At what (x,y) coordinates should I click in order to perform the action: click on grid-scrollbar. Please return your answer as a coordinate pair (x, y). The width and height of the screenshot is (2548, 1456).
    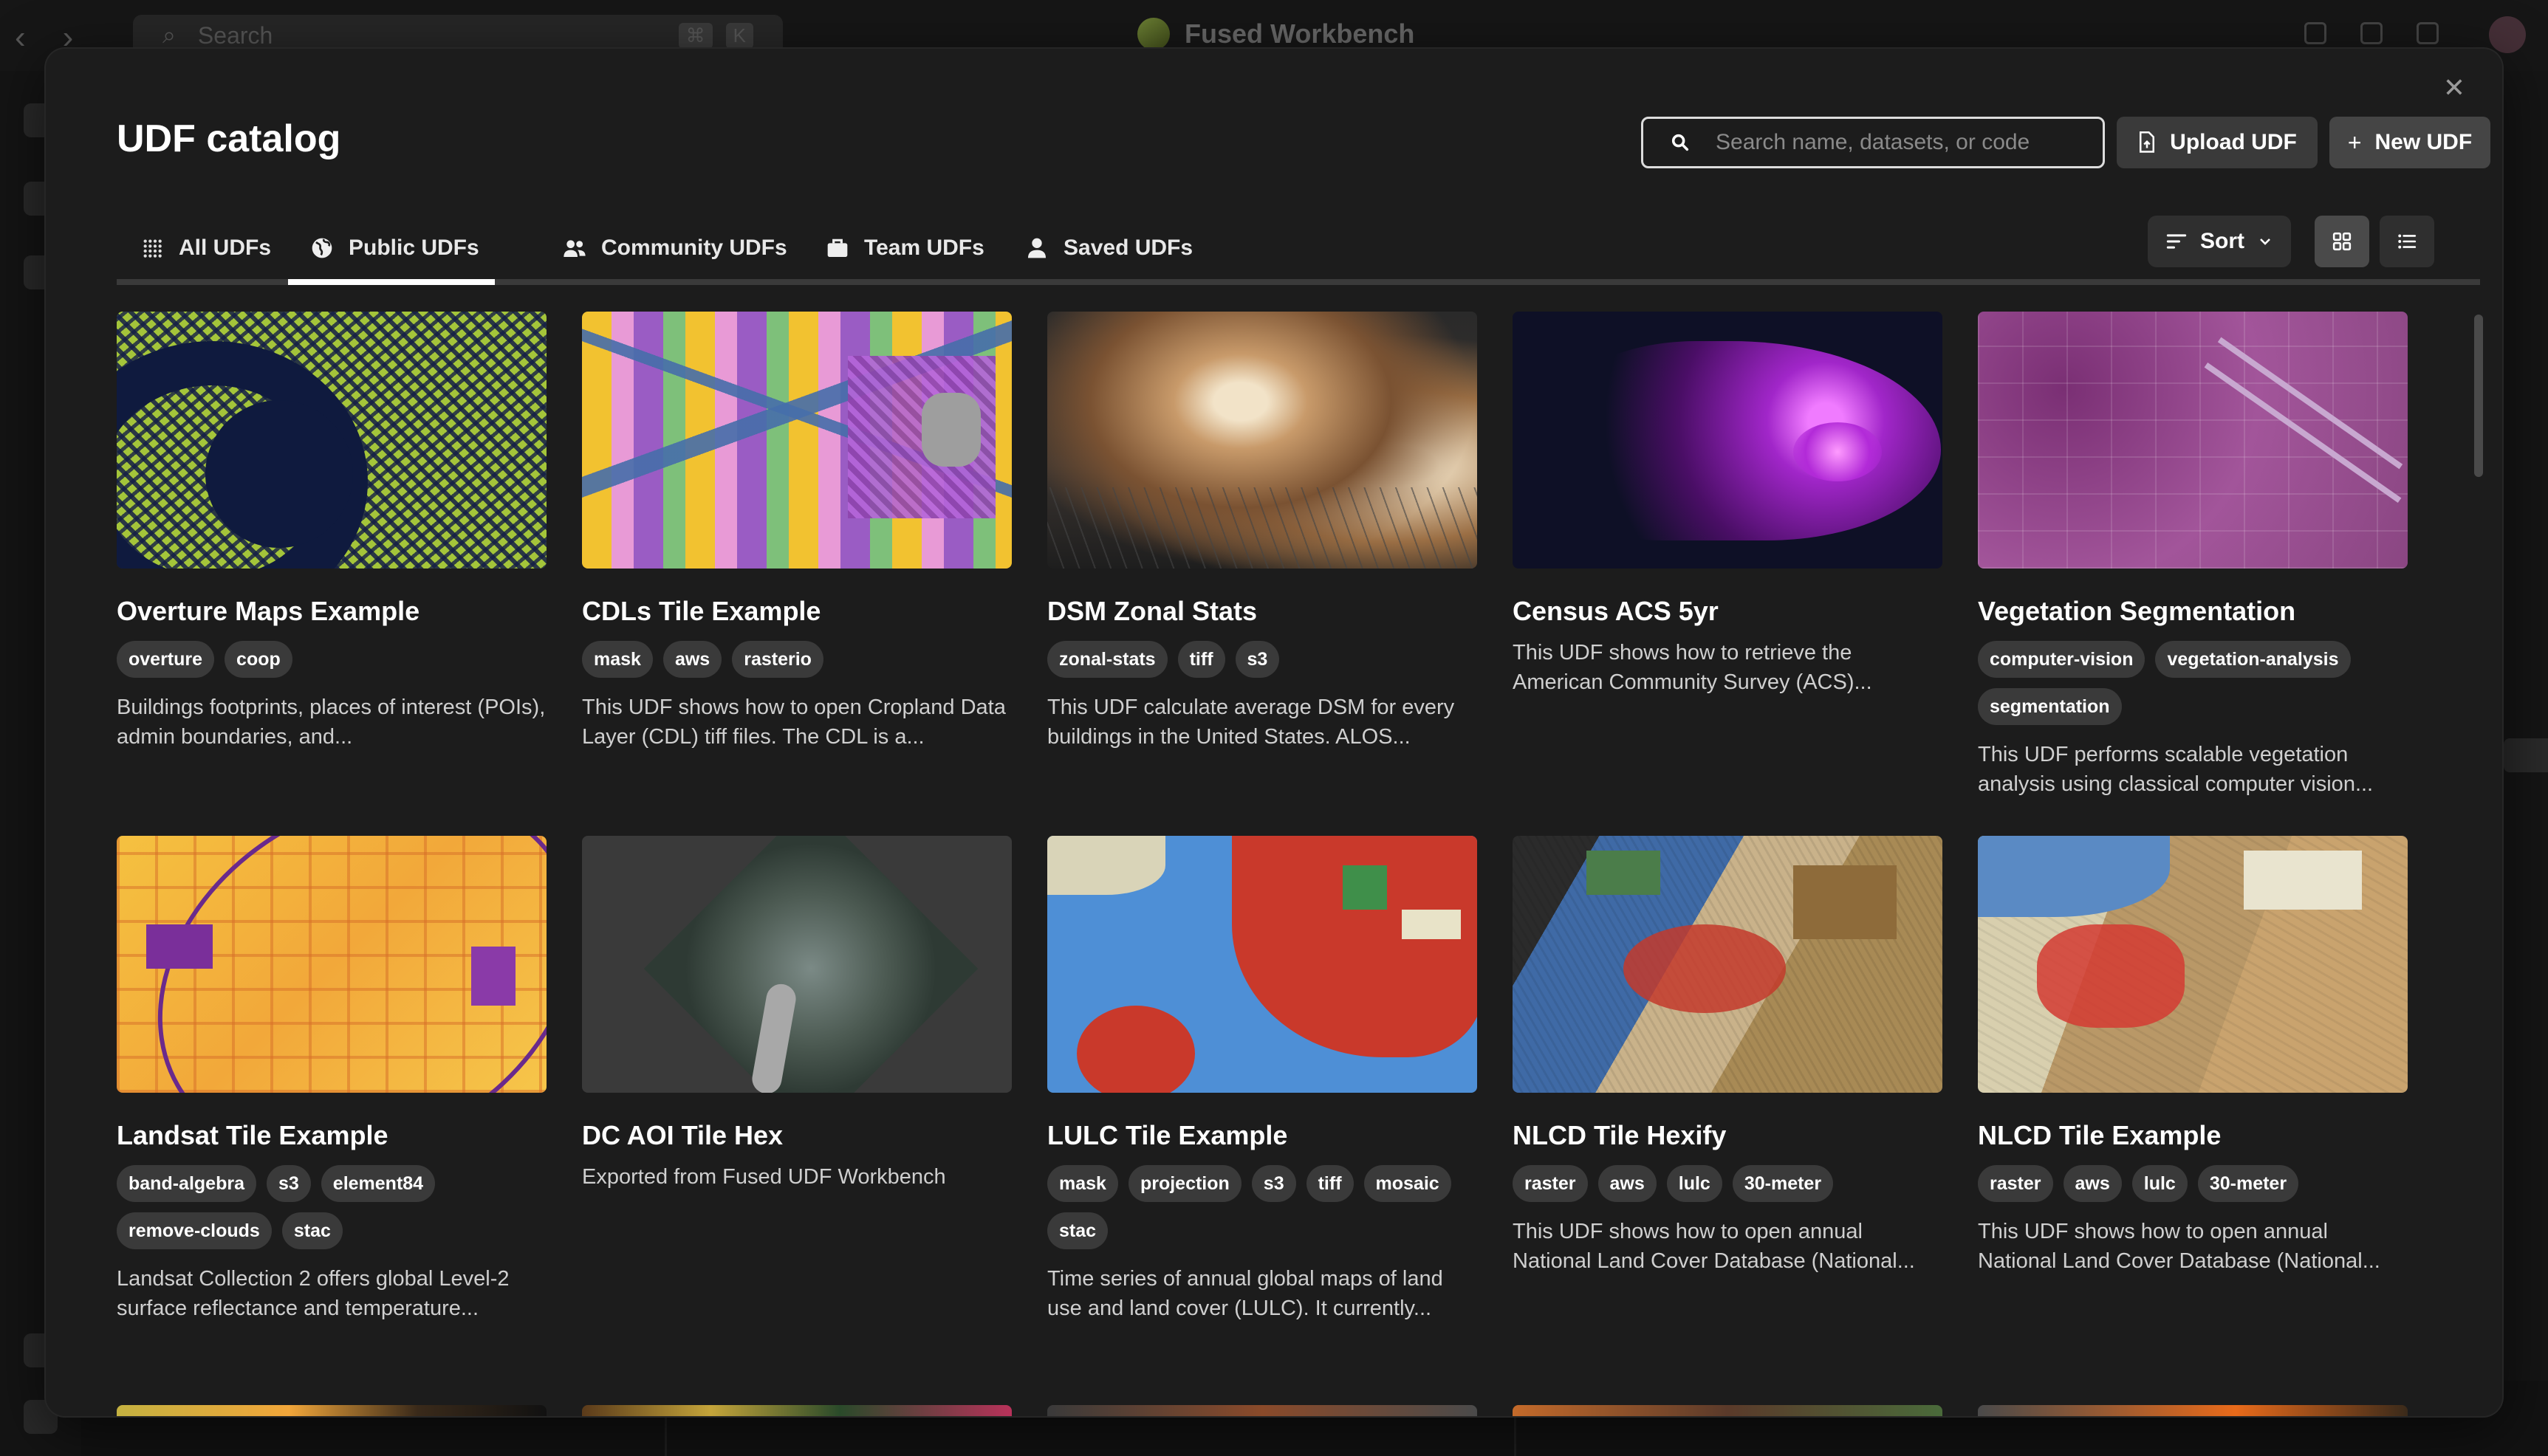
    Looking at the image, I should click on (2478, 396).